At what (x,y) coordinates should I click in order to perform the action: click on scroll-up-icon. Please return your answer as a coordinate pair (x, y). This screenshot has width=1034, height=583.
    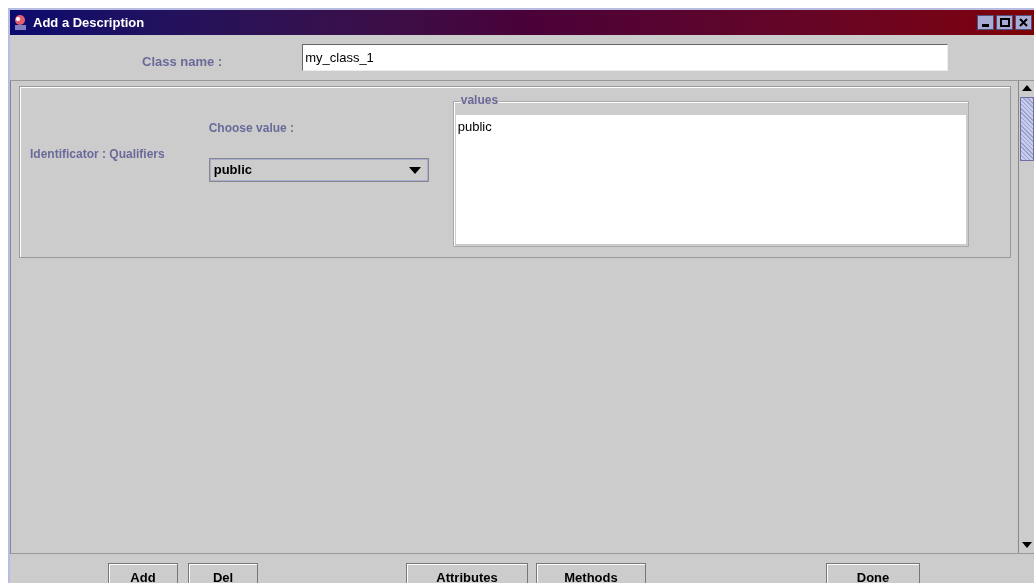
    Looking at the image, I should click on (1026, 88).